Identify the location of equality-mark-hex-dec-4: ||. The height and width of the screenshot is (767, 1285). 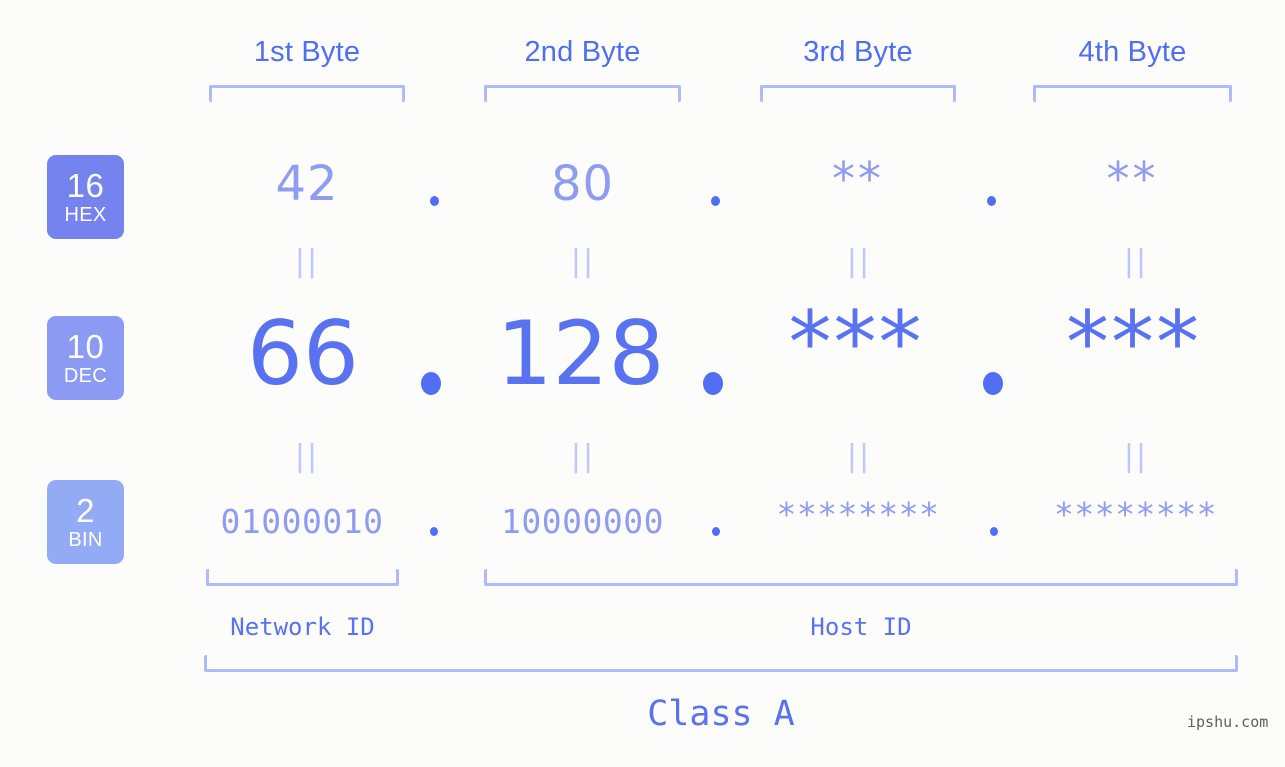
(1136, 261).